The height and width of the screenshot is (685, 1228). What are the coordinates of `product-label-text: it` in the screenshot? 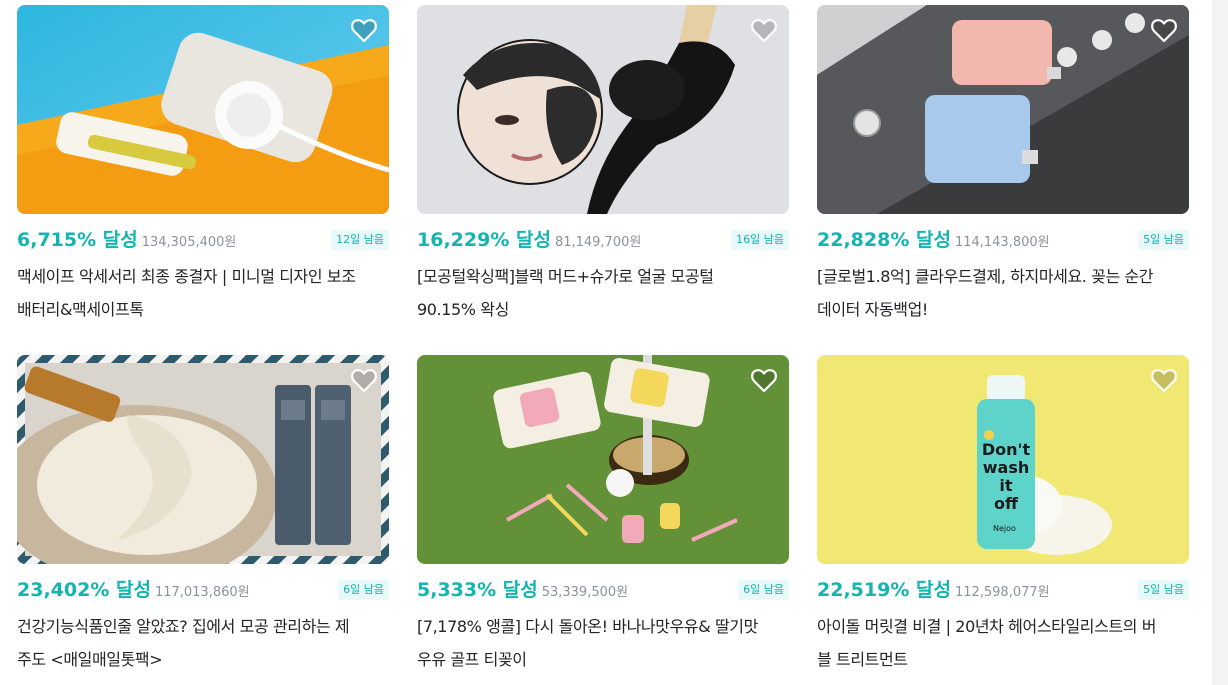 It's located at (1005, 485).